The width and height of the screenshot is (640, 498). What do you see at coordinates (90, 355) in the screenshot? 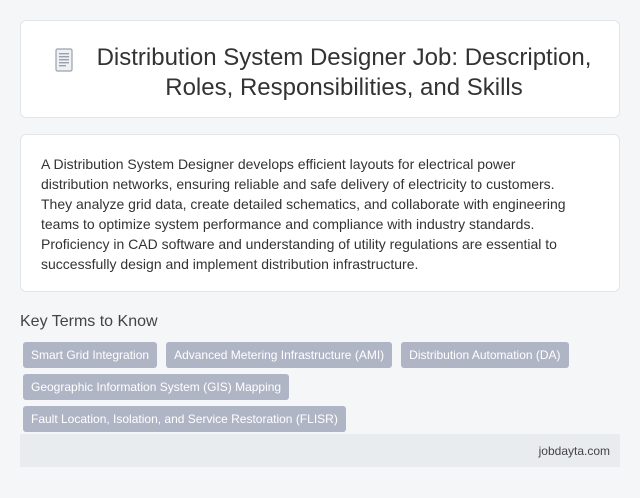
I see `tag-smart-grid-integration: Smart Grid Integration` at bounding box center [90, 355].